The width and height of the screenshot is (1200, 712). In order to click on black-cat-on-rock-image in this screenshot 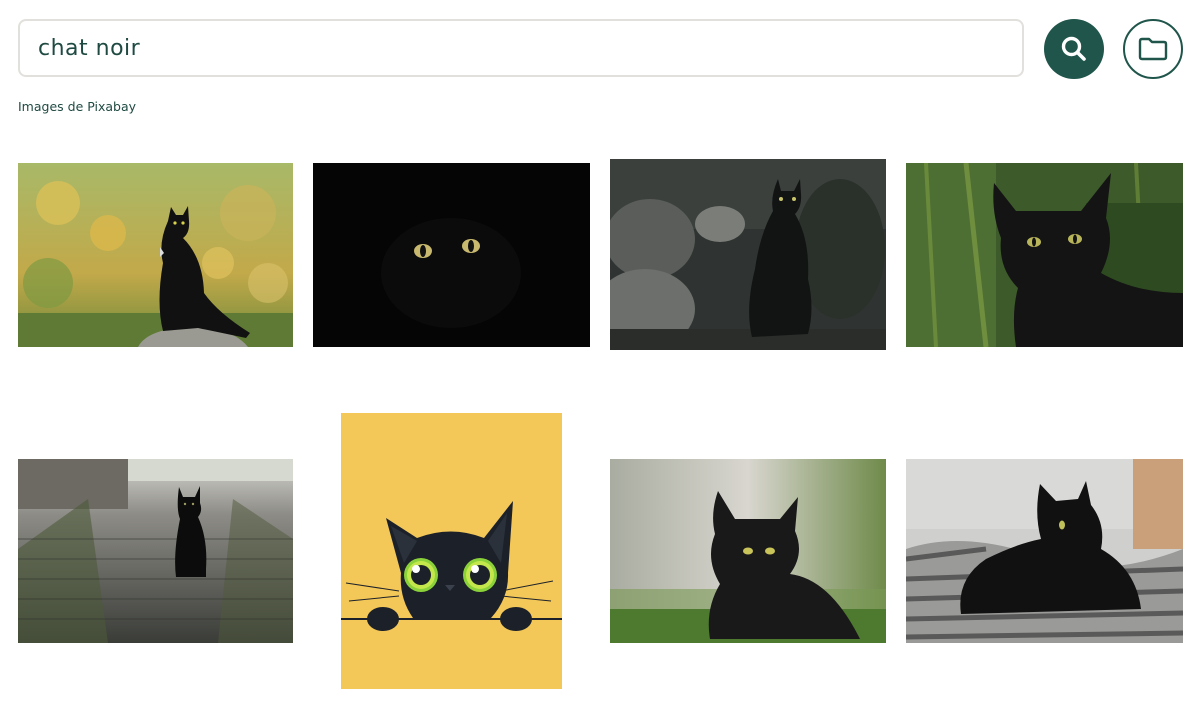, I will do `click(155, 255)`.